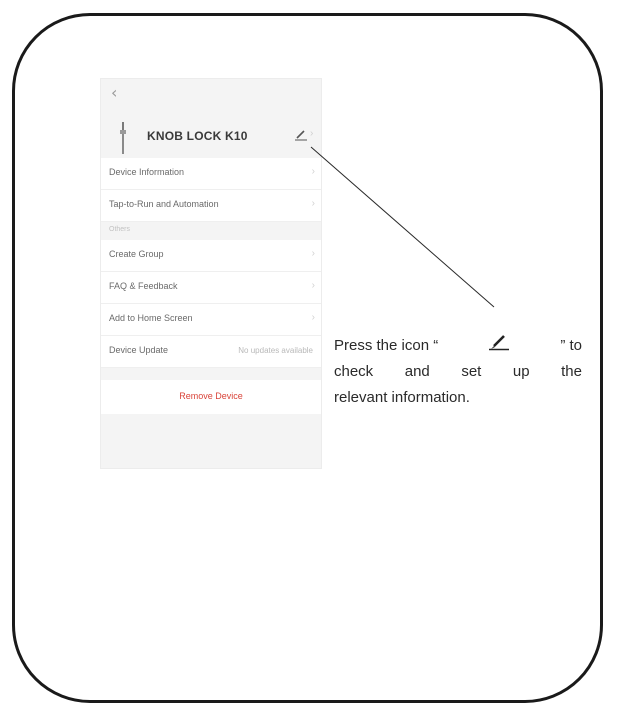 This screenshot has width=617, height=703. Describe the element at coordinates (402, 397) in the screenshot. I see `caption-line-3: relevant information.` at that location.